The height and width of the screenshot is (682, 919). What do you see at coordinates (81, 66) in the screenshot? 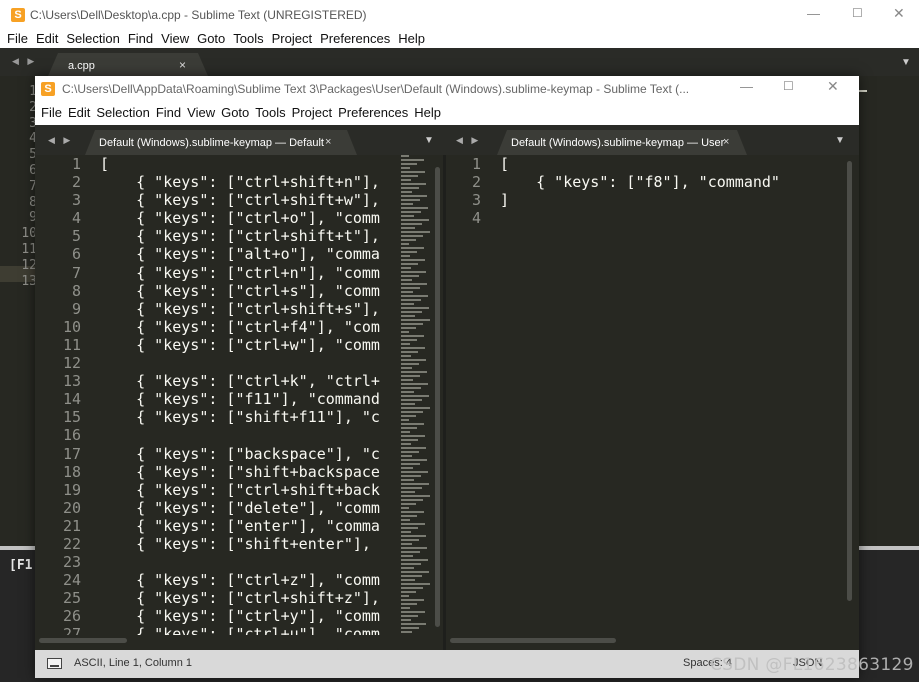
I see `tab-label: a.cpp` at bounding box center [81, 66].